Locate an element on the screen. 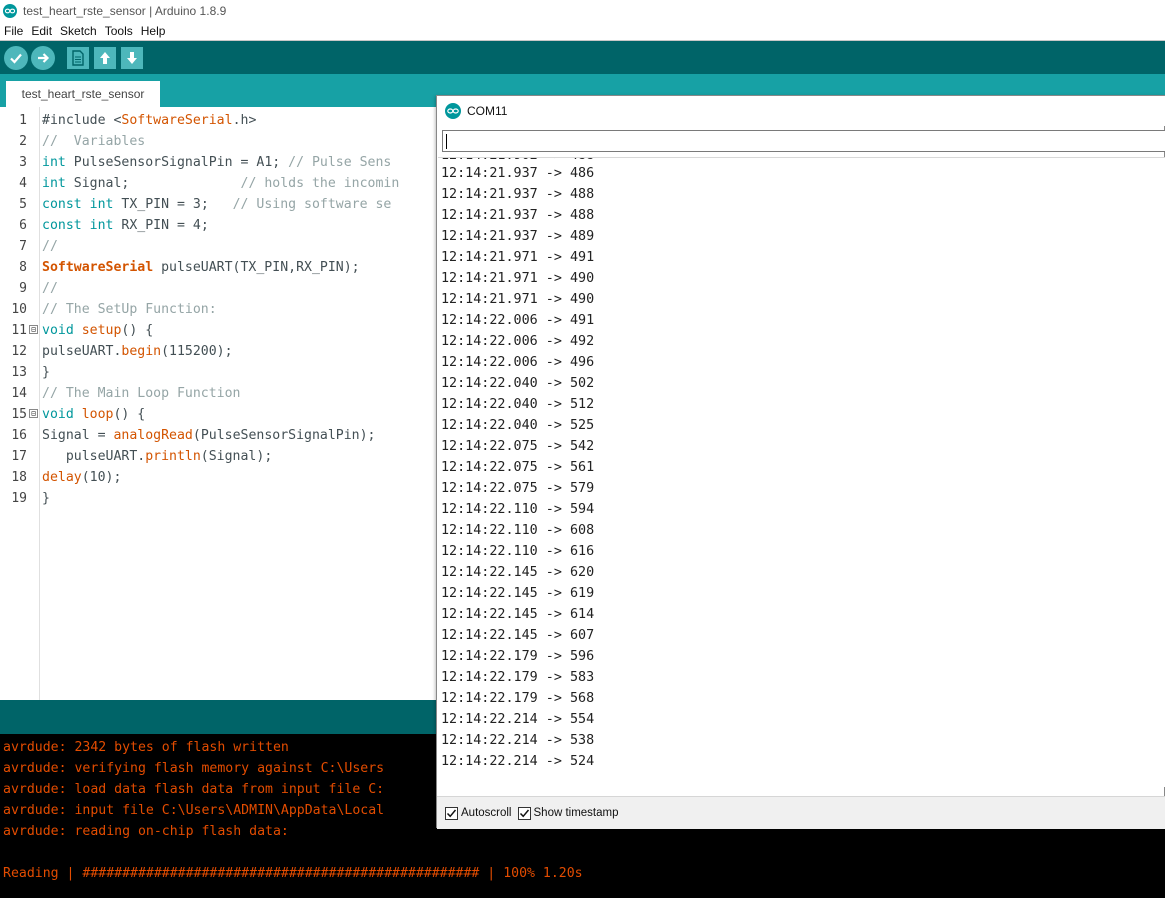 The image size is (1165, 898). code-line: // Variables is located at coordinates (94, 141).